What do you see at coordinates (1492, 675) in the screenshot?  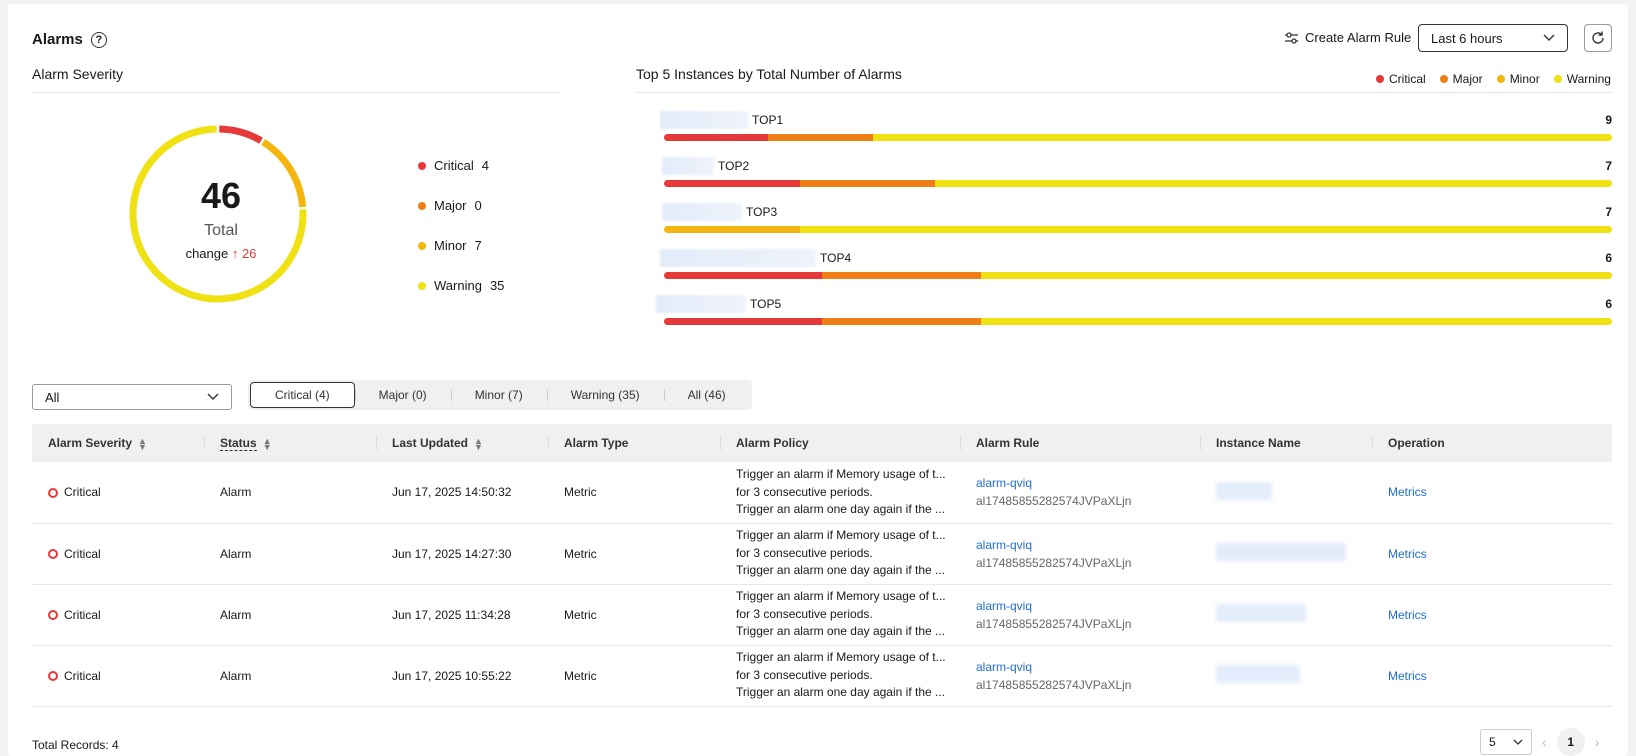 I see `cell-operation: Metrics` at bounding box center [1492, 675].